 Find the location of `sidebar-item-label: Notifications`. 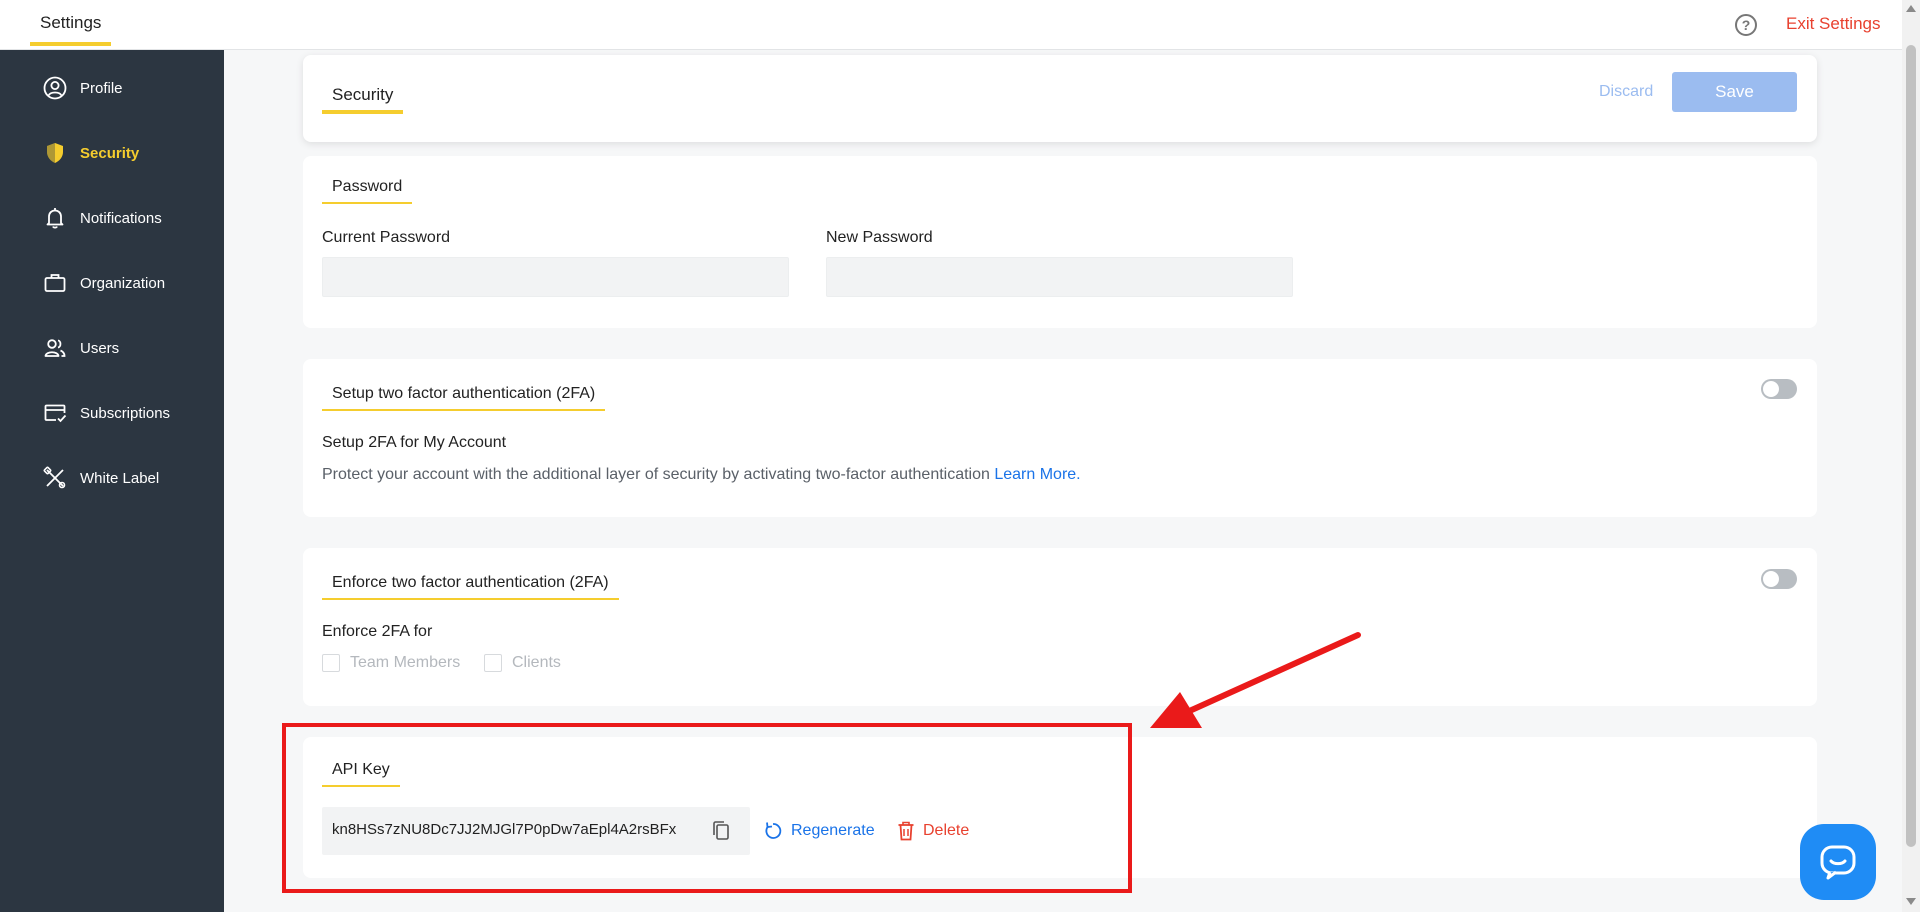

sidebar-item-label: Notifications is located at coordinates (121, 218).